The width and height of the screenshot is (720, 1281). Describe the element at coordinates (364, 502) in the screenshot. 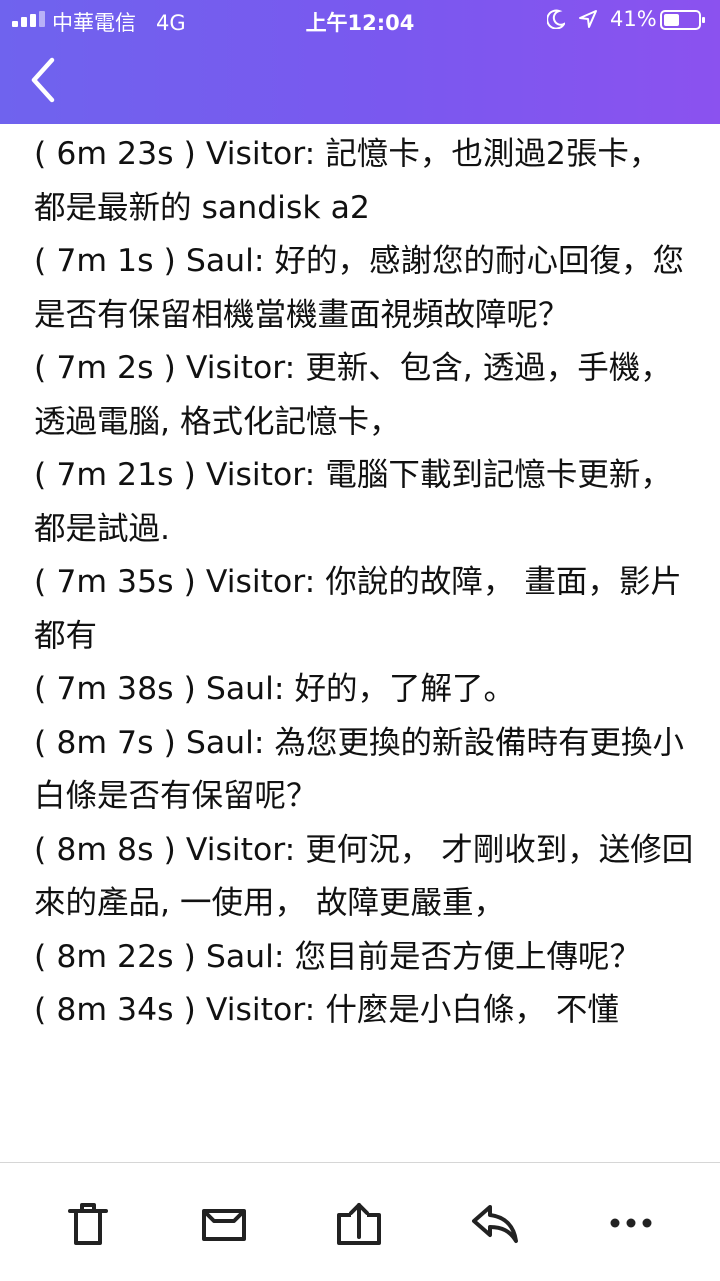

I see `chat-message: ( 7m 21s ) Visitor: 電腦下載到記憶卡更新， 都是試過.` at that location.